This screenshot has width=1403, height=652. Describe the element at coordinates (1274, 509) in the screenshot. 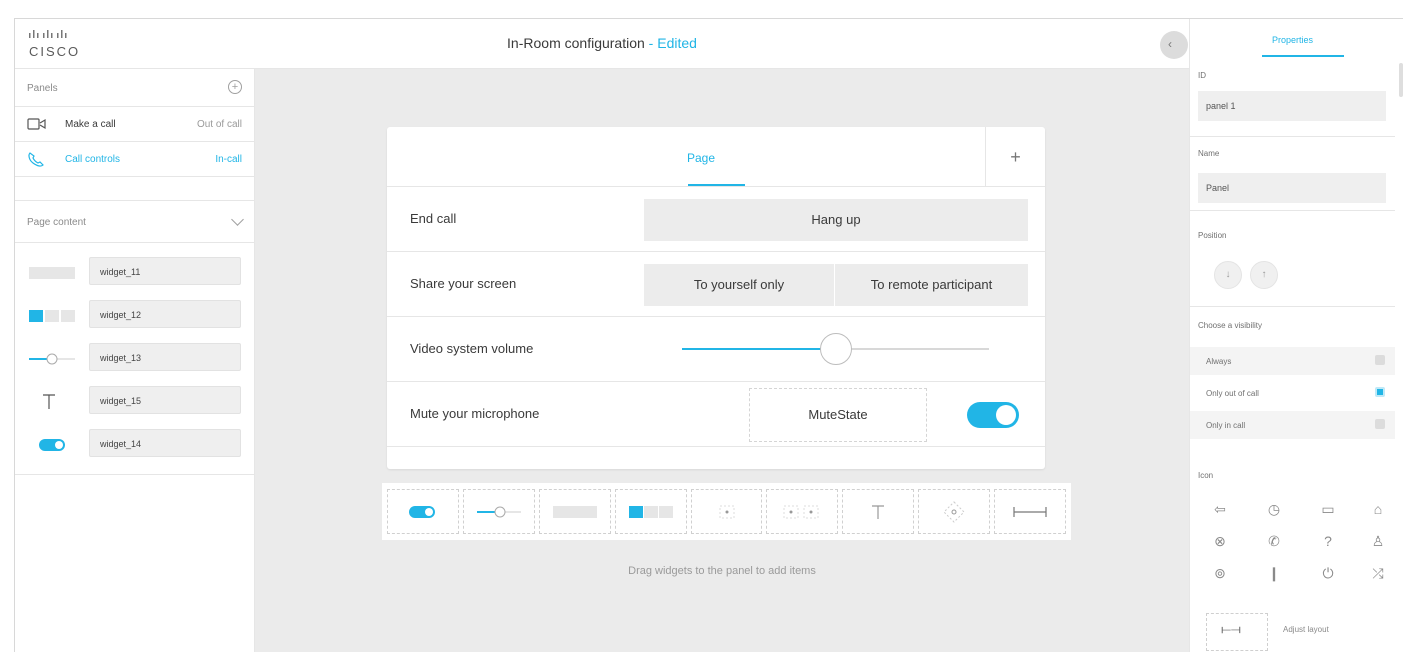

I see `clock-icon: ◷` at that location.